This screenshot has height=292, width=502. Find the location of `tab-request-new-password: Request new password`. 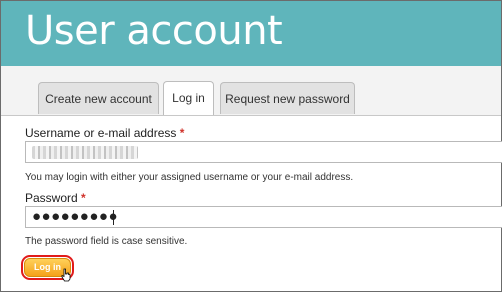

tab-request-new-password: Request new password is located at coordinates (287, 98).